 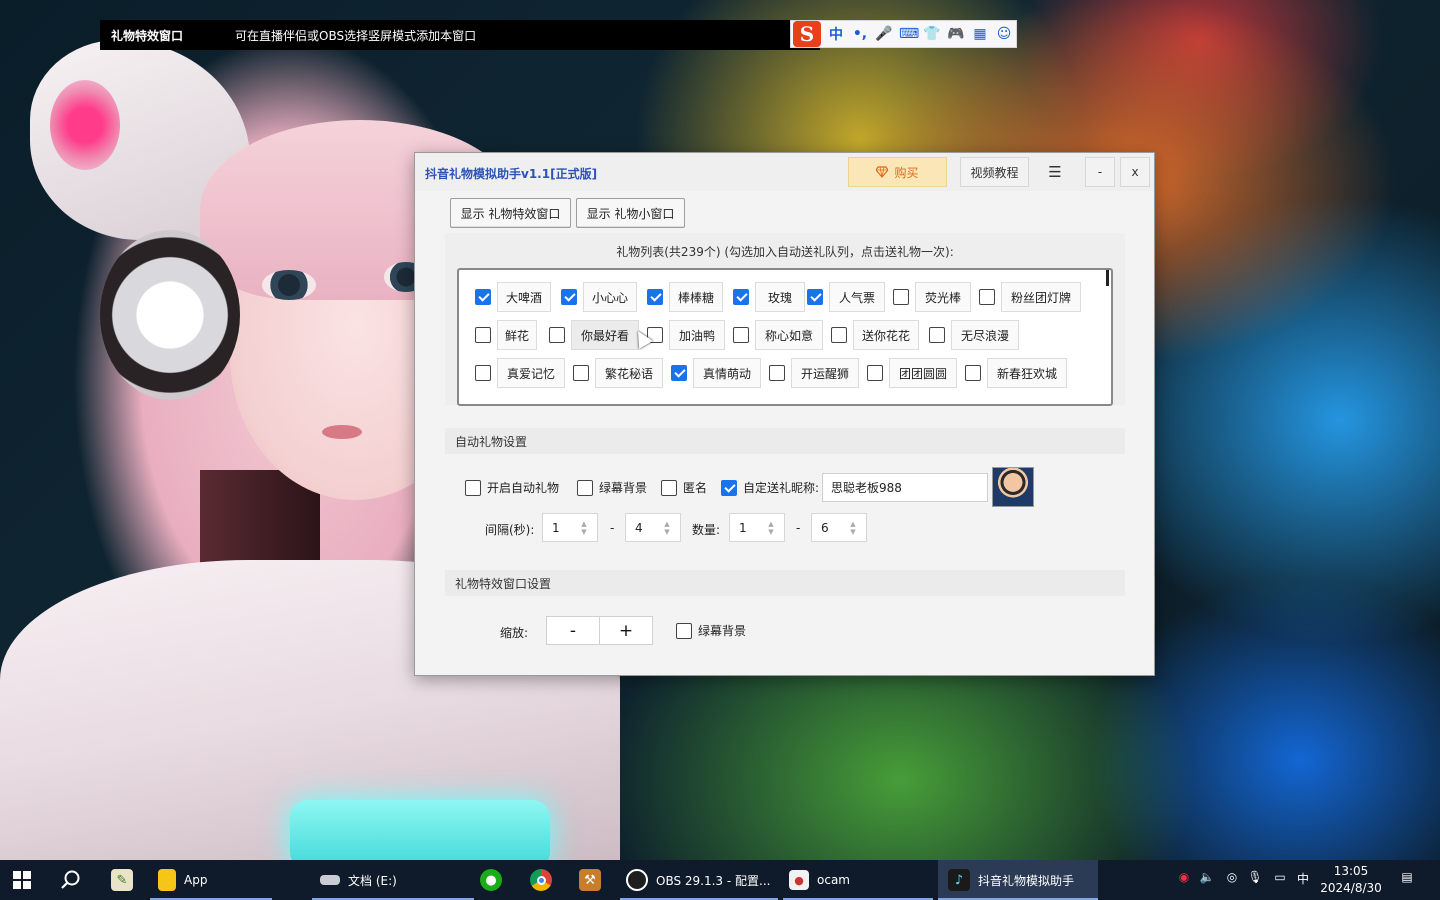 What do you see at coordinates (789, 335) in the screenshot?
I see `gift-send-button: 称心如意` at bounding box center [789, 335].